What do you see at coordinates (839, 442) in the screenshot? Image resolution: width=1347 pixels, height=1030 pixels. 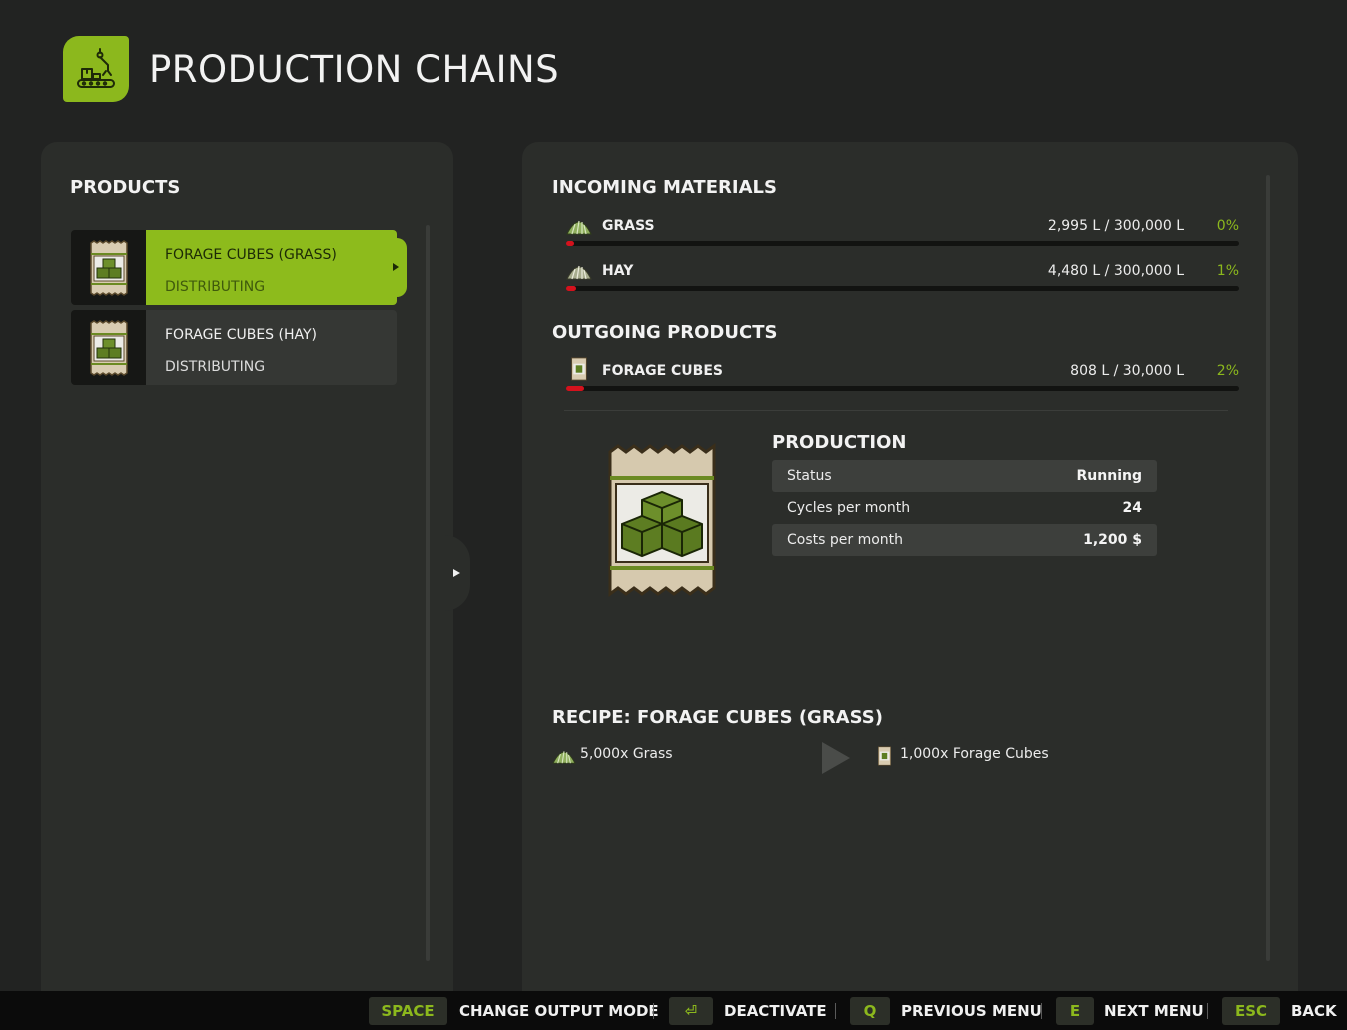 I see `production-heading: PRODUCTION` at bounding box center [839, 442].